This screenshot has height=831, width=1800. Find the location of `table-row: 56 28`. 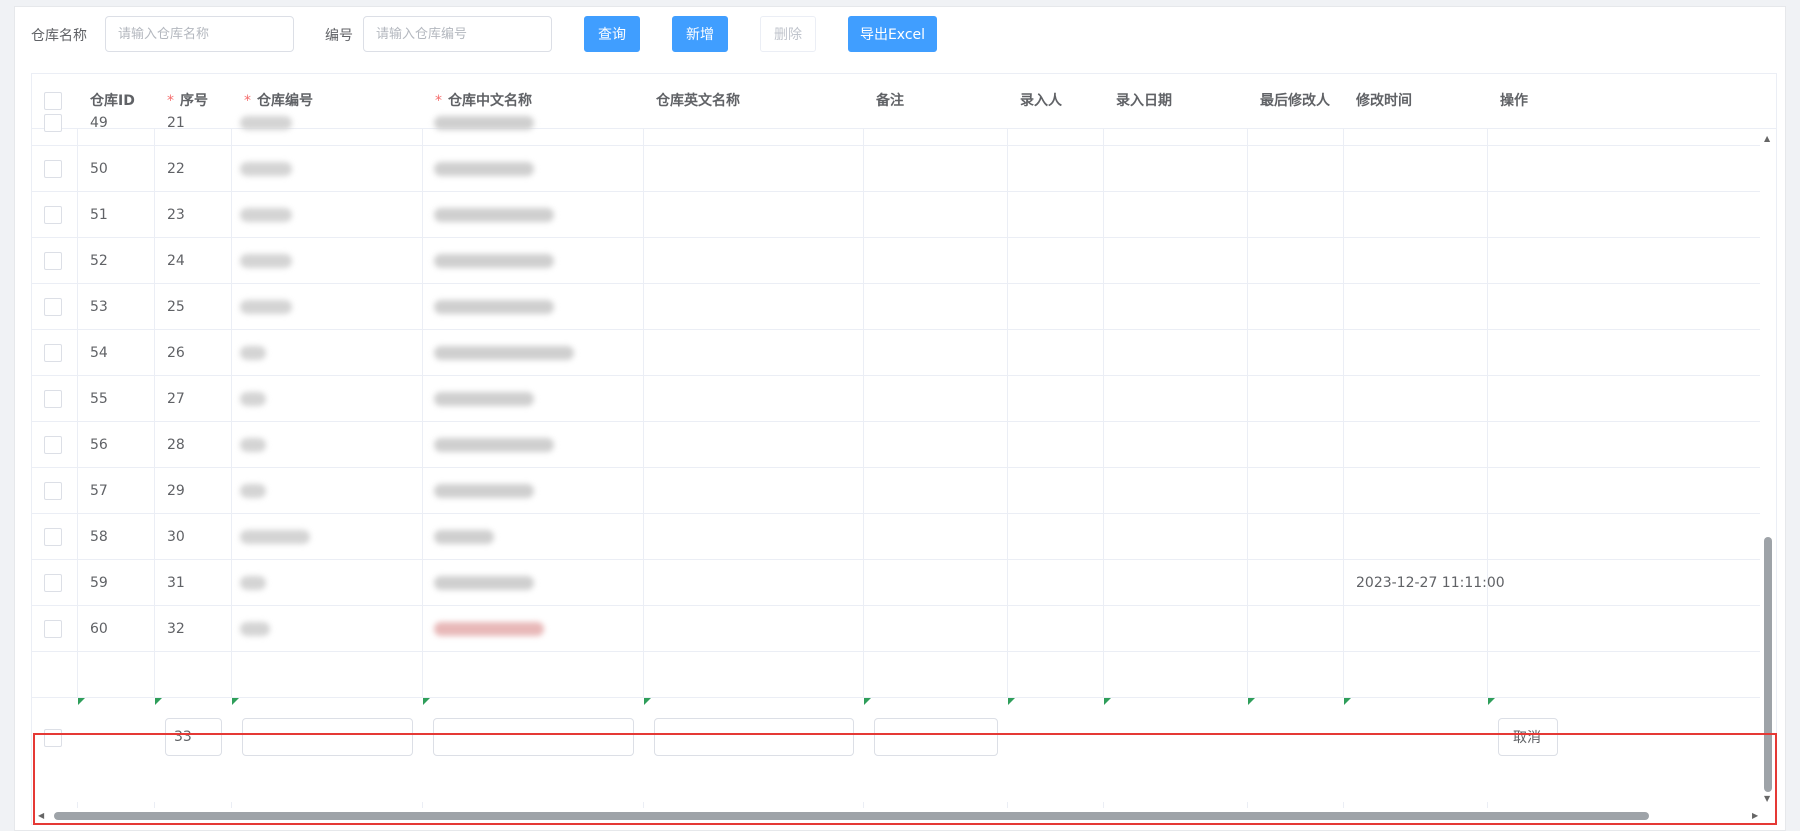

table-row: 56 28 is located at coordinates (897, 445).